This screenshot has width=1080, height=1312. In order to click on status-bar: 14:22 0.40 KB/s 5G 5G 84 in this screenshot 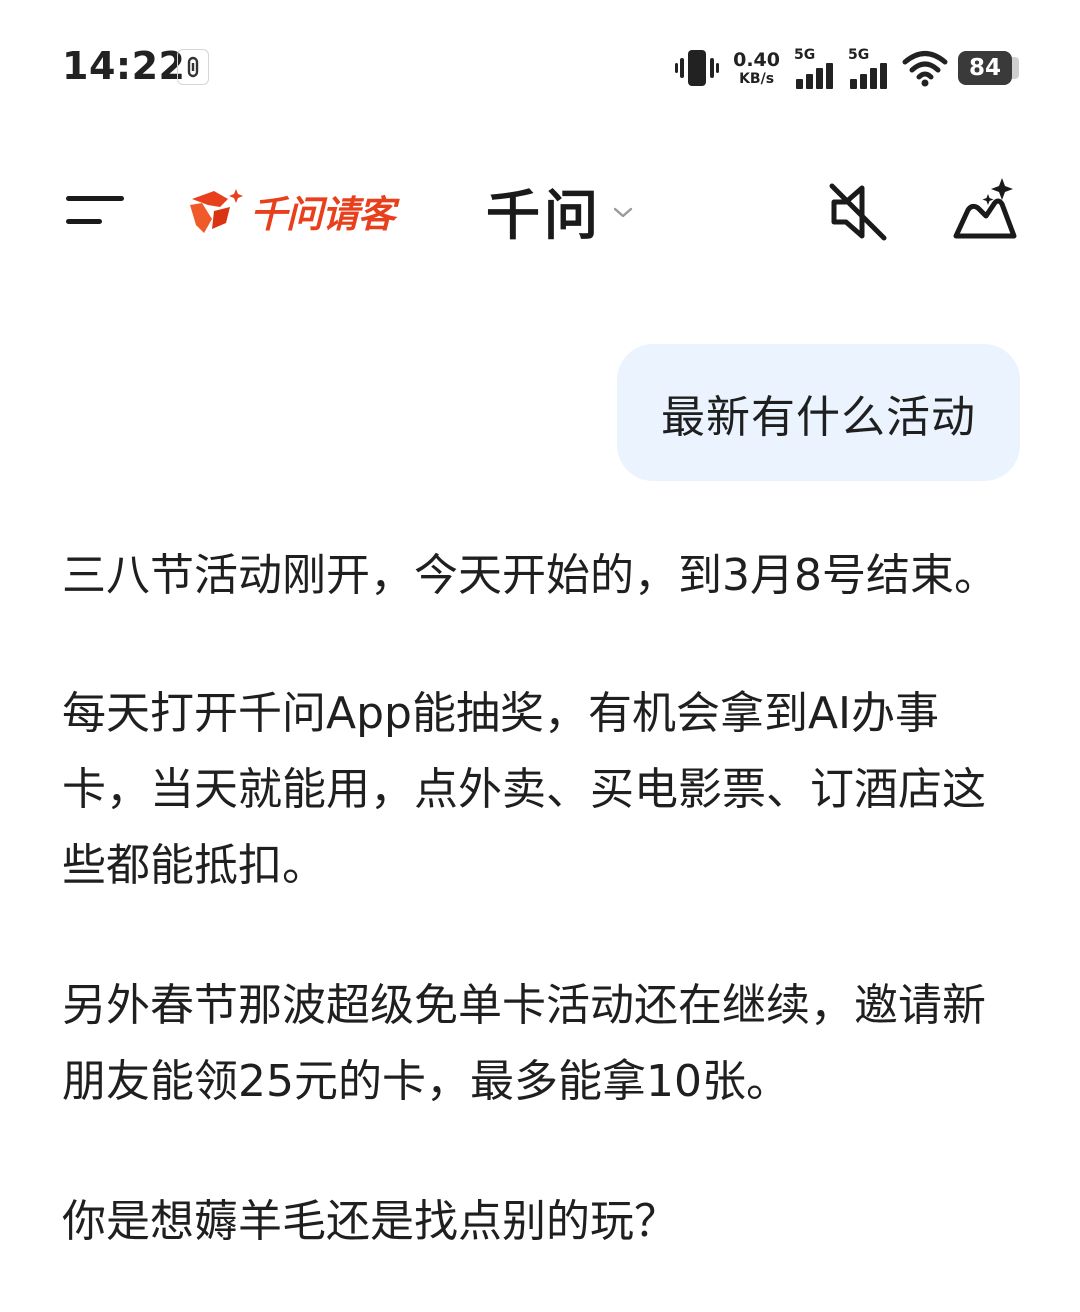, I will do `click(540, 65)`.